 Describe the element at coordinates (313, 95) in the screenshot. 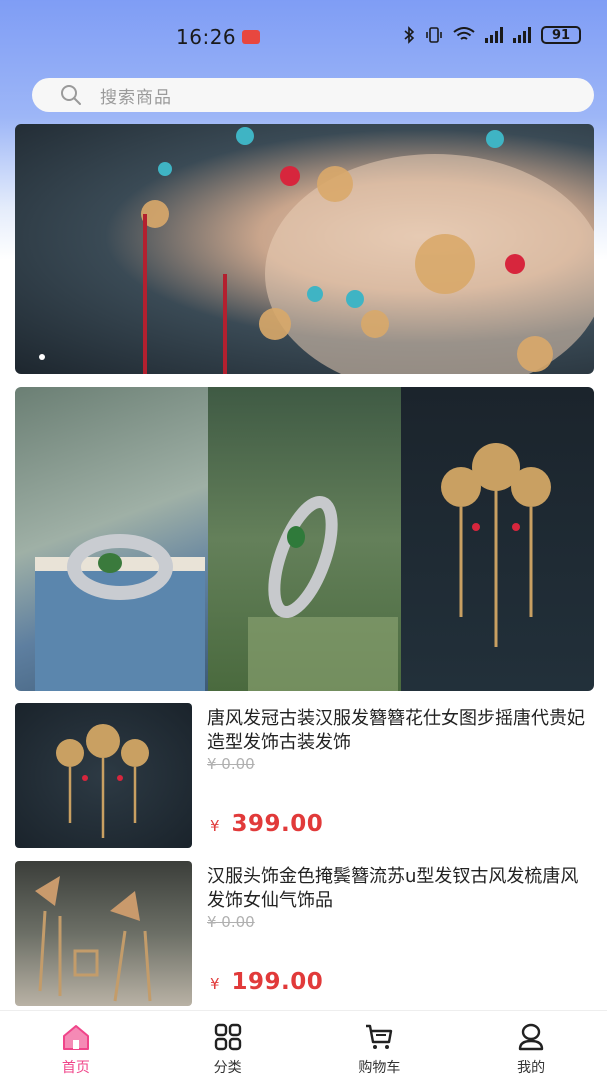

I see `search-input: 搜索商品` at that location.